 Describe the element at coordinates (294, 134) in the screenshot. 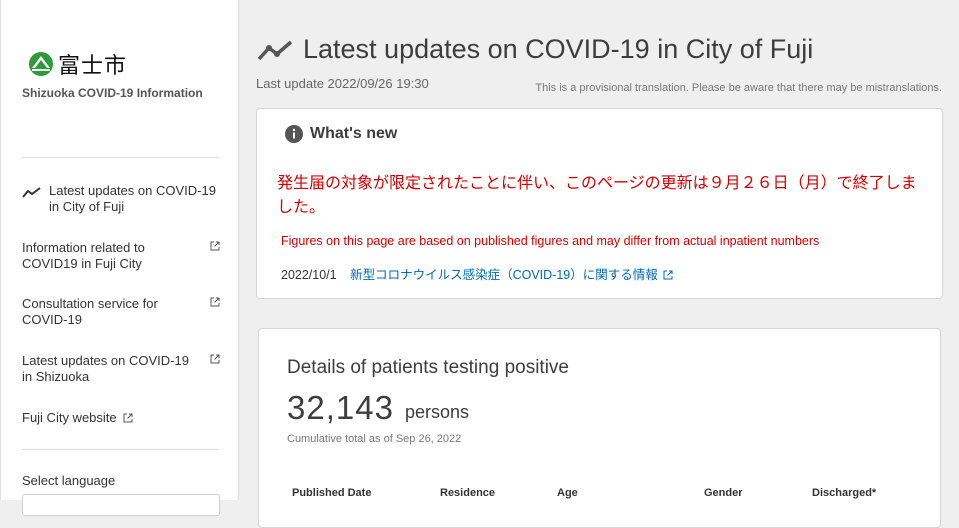

I see `info-icon` at that location.